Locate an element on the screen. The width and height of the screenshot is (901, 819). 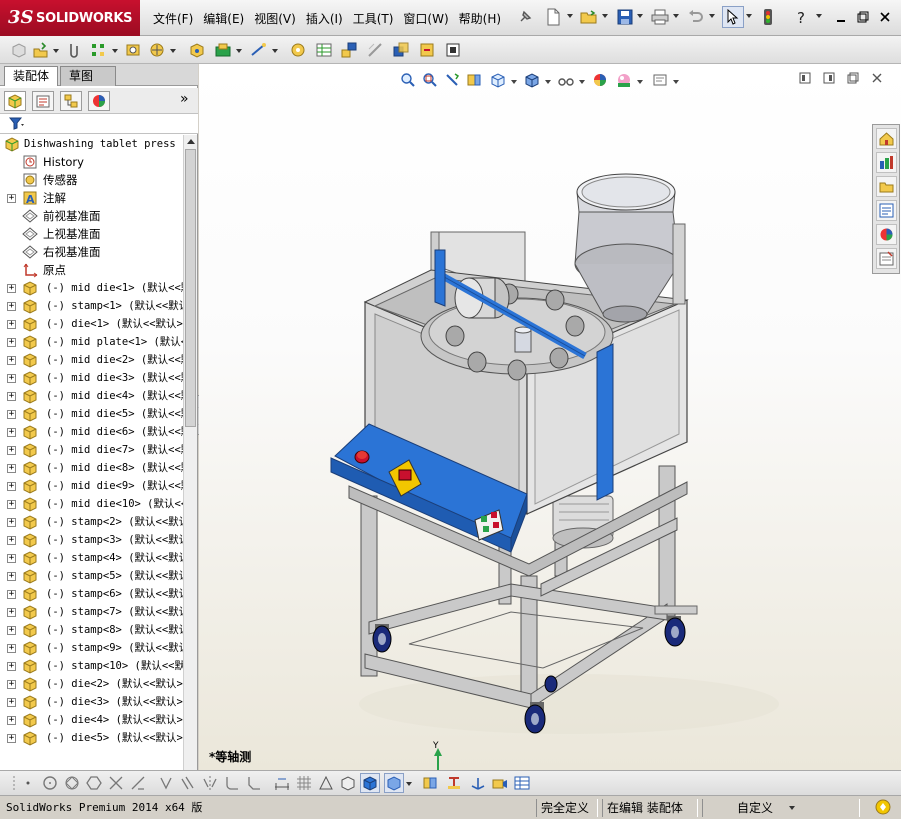
feature-manager-icon is located at coordinates (15, 101).